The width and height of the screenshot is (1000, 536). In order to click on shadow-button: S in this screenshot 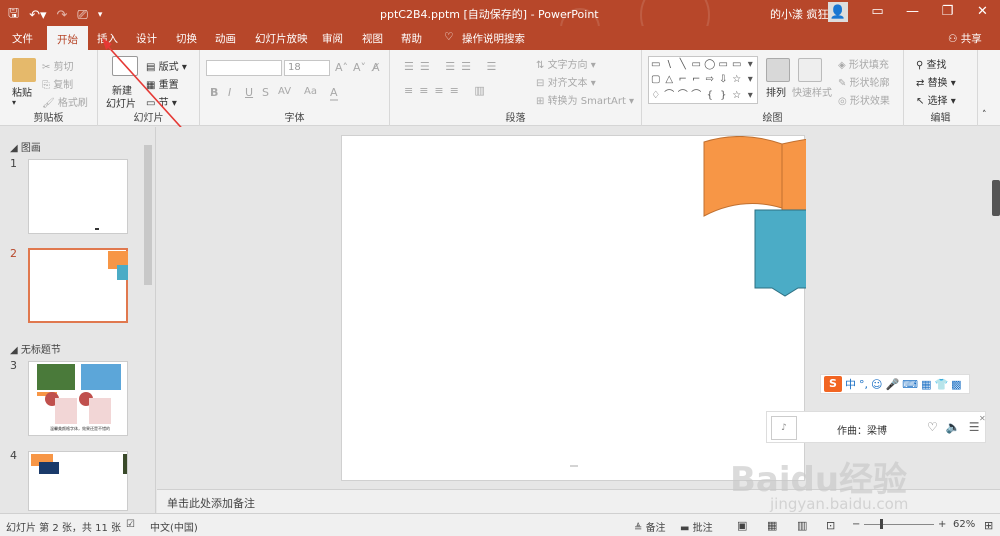, I will do `click(265, 92)`.